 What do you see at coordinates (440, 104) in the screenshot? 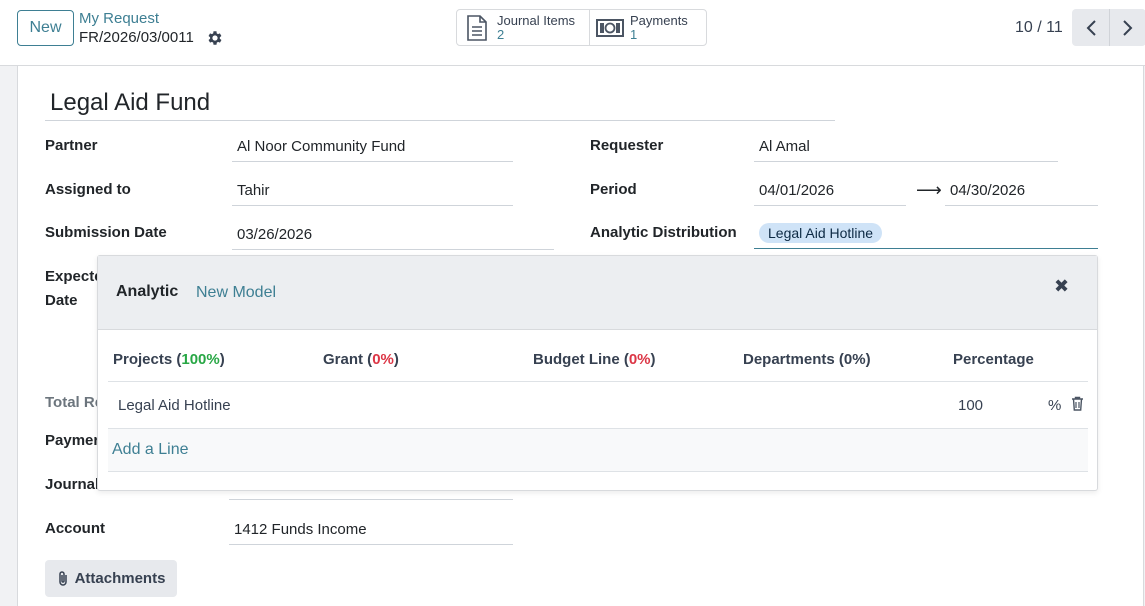
I see `request-title-field: Legal Aid Fund` at bounding box center [440, 104].